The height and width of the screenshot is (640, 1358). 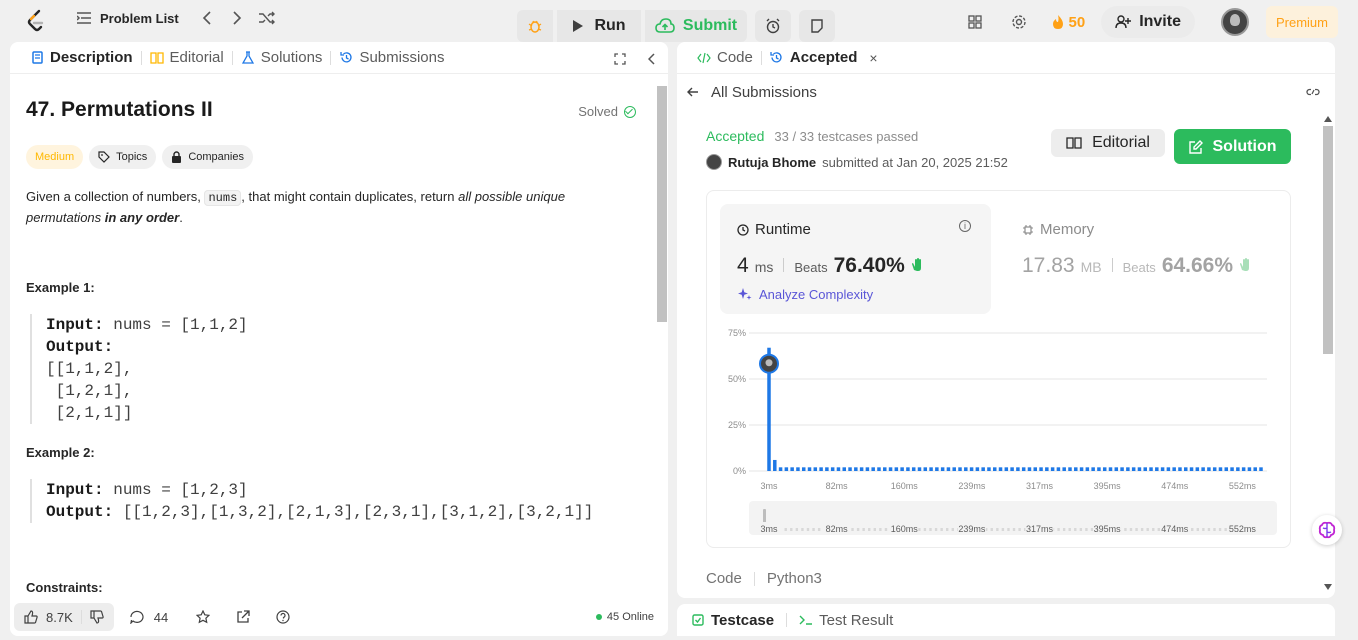 I want to click on tab-code: Code, so click(x=725, y=57).